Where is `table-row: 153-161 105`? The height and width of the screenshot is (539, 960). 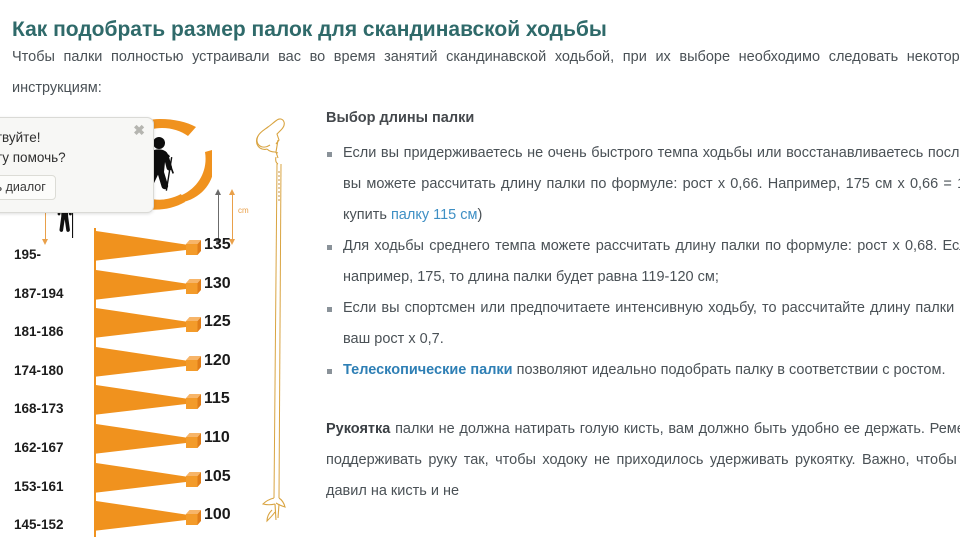 table-row: 153-161 105 is located at coordinates (156, 479).